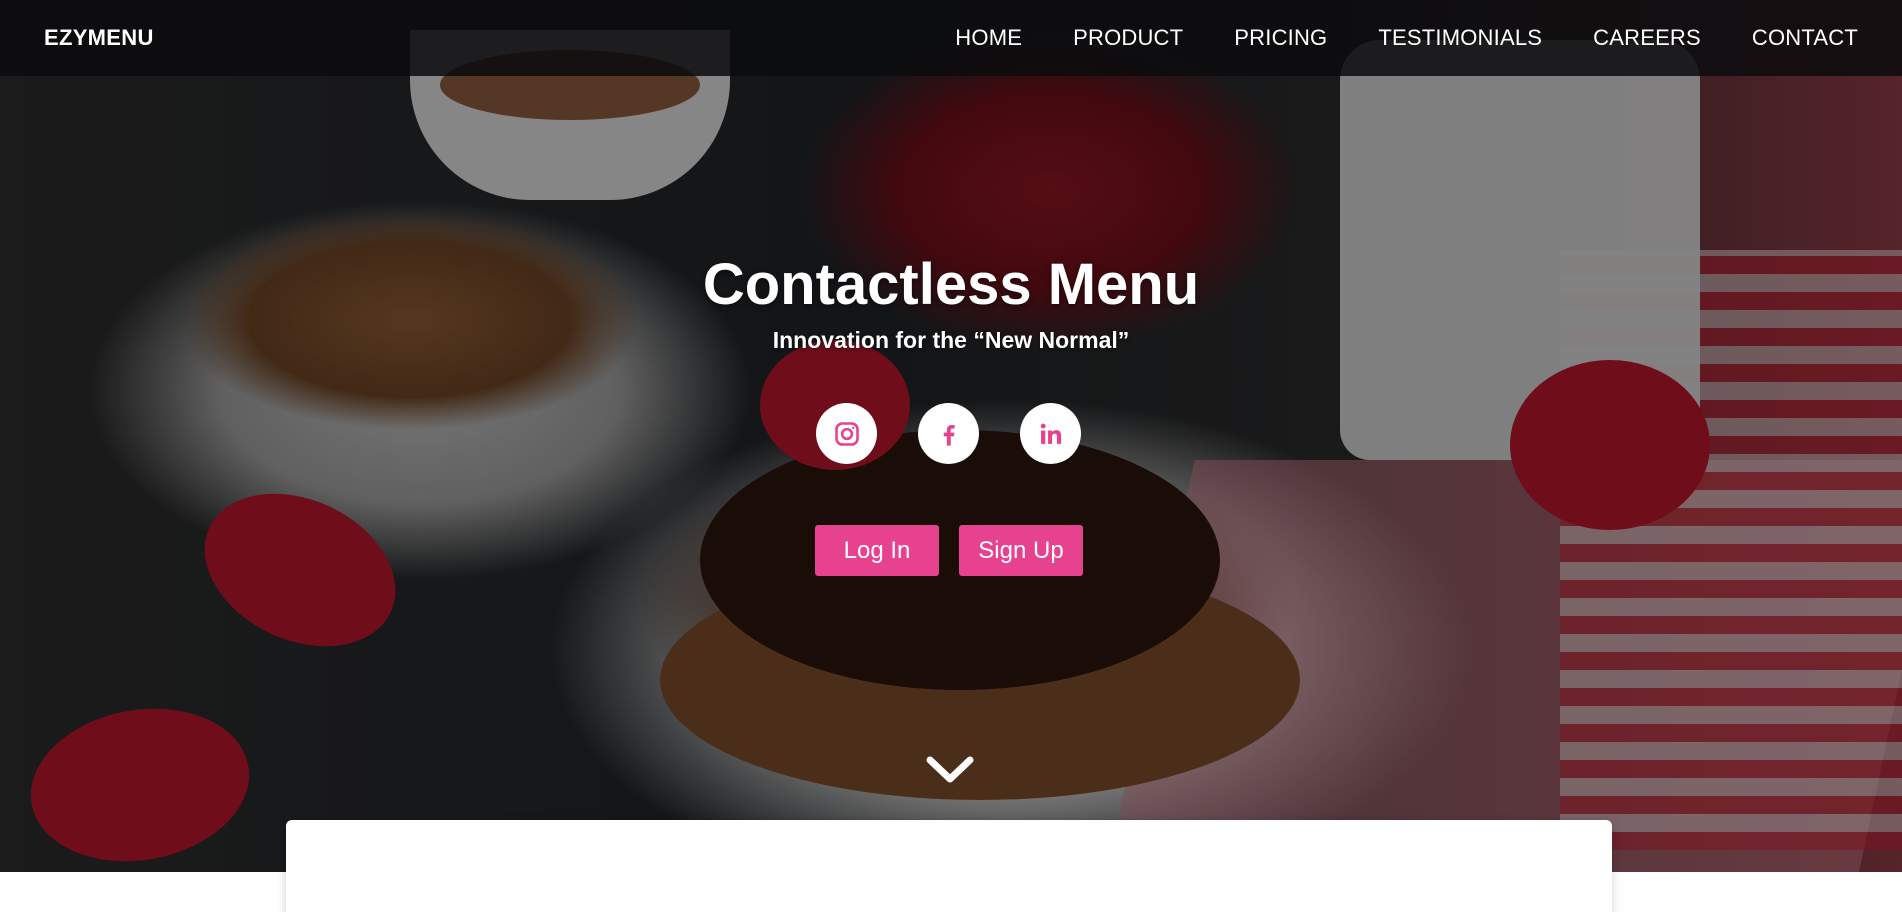 The height and width of the screenshot is (912, 1902). Describe the element at coordinates (950, 770) in the screenshot. I see `chevron-down-icon` at that location.